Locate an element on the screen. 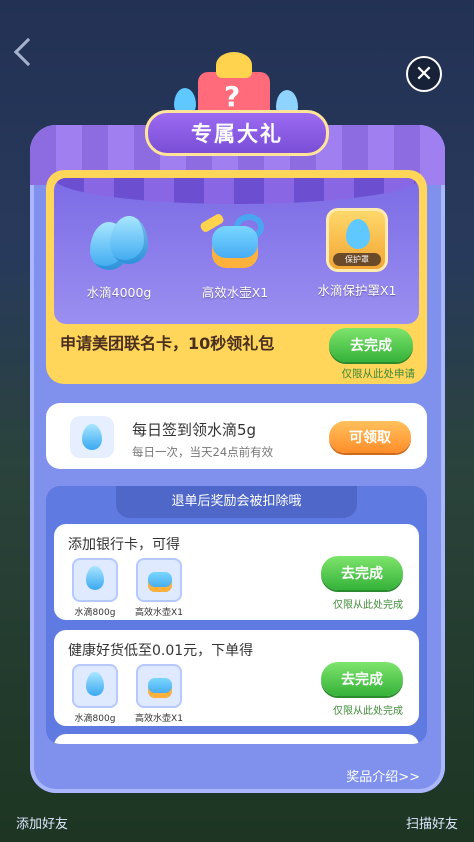 This screenshot has height=842, width=474. apply-card-text: 申请美团联名卡，10秒领礼包 is located at coordinates (167, 343).